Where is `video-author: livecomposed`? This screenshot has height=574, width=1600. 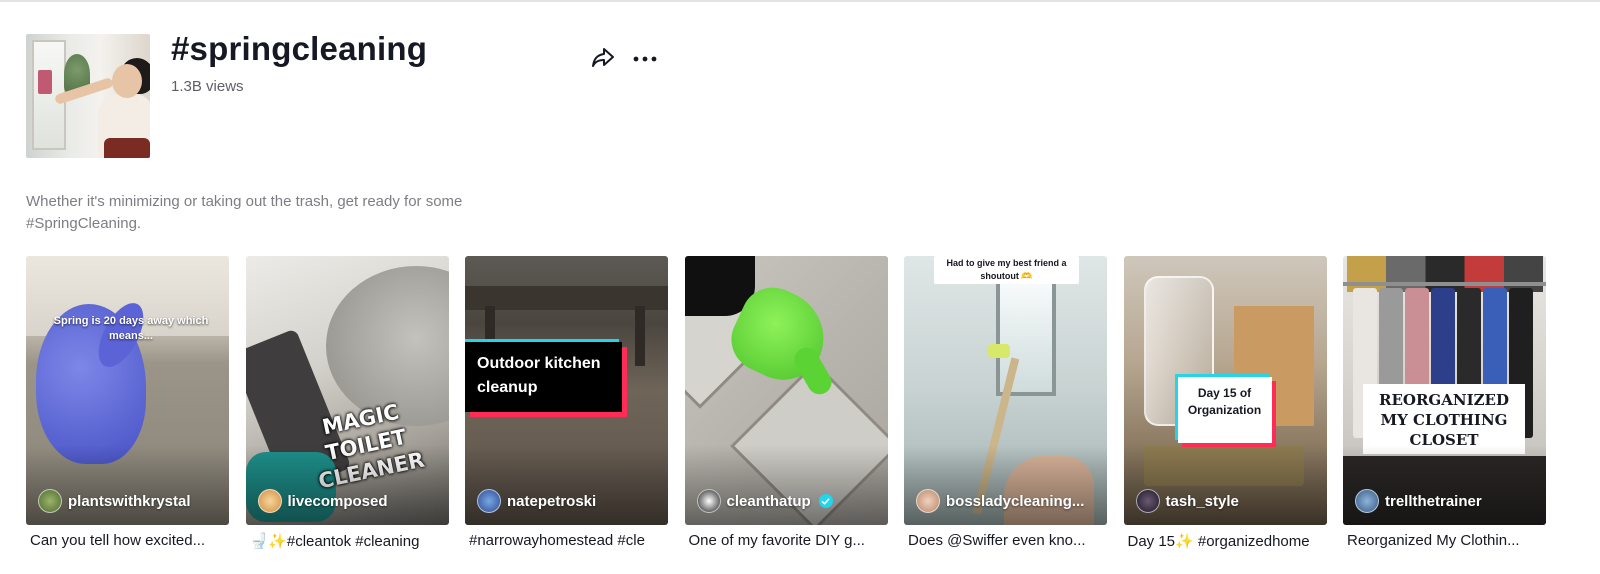
video-author: livecomposed is located at coordinates (322, 501).